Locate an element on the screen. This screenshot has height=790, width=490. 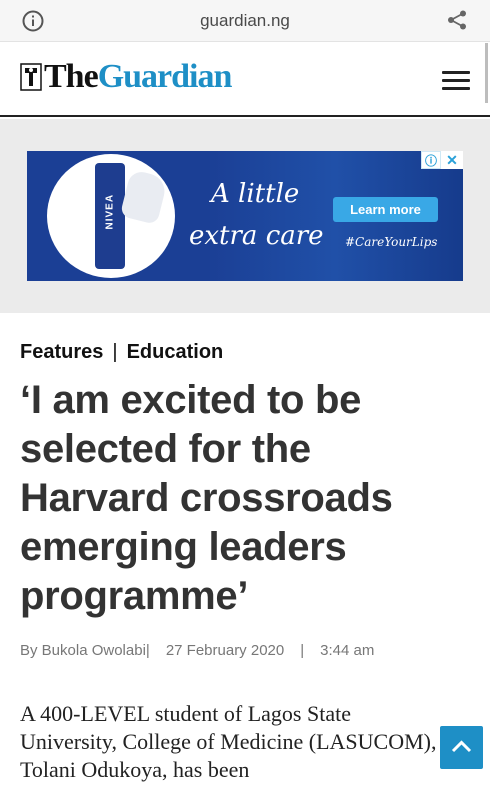
chevron-up-icon is located at coordinates (461, 746).